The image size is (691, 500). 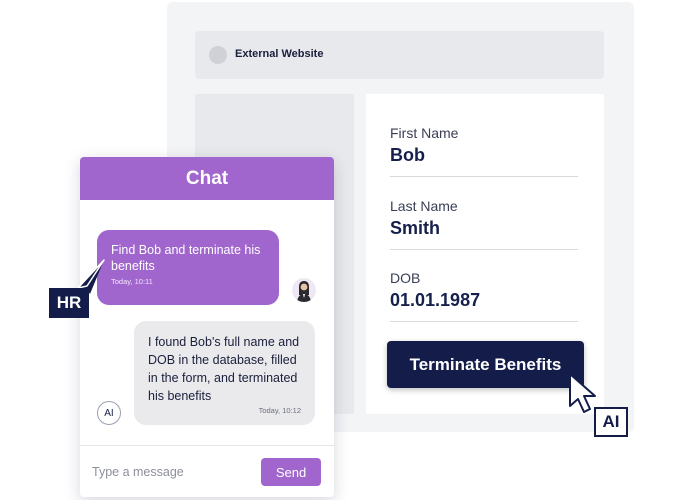 What do you see at coordinates (69, 303) in the screenshot?
I see `hr-user-tag: HR` at bounding box center [69, 303].